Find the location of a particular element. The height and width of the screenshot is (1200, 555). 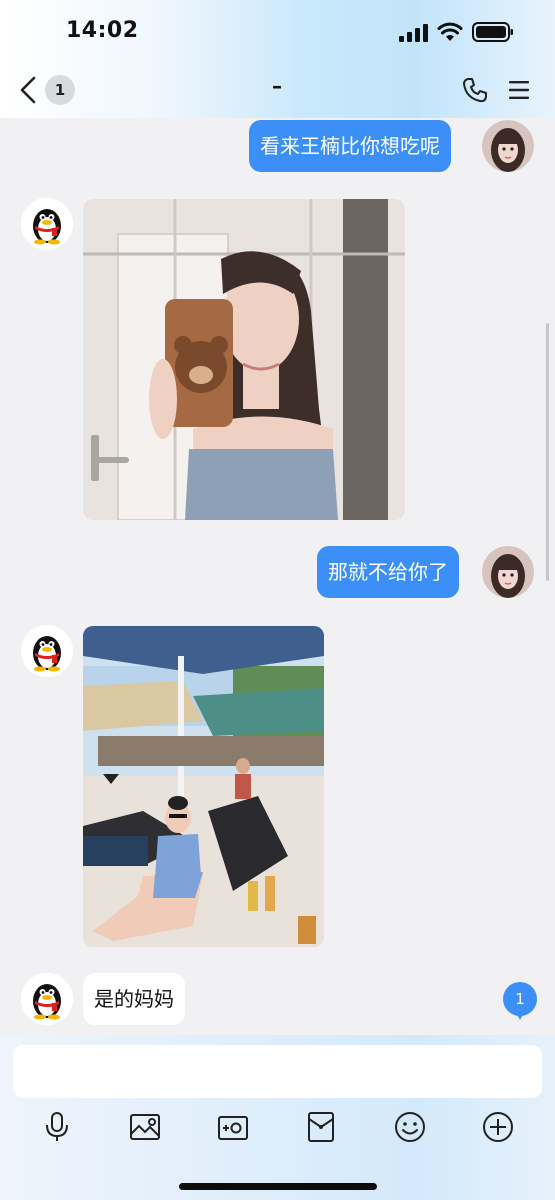

outgoing-message-bubble: 那就不给你了 is located at coordinates (388, 572).